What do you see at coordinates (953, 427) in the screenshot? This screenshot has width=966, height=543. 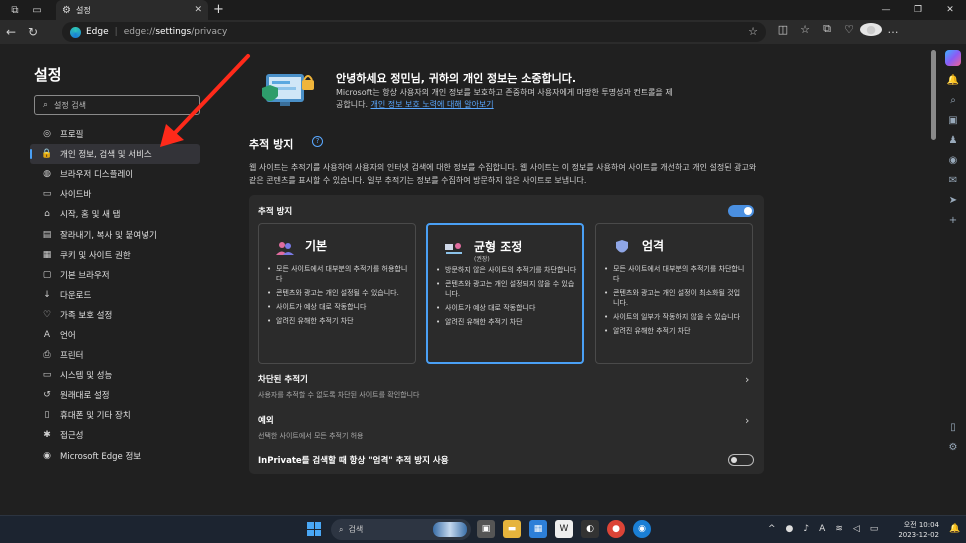 I see `sidebar-toggle-icon: ▯` at bounding box center [953, 427].